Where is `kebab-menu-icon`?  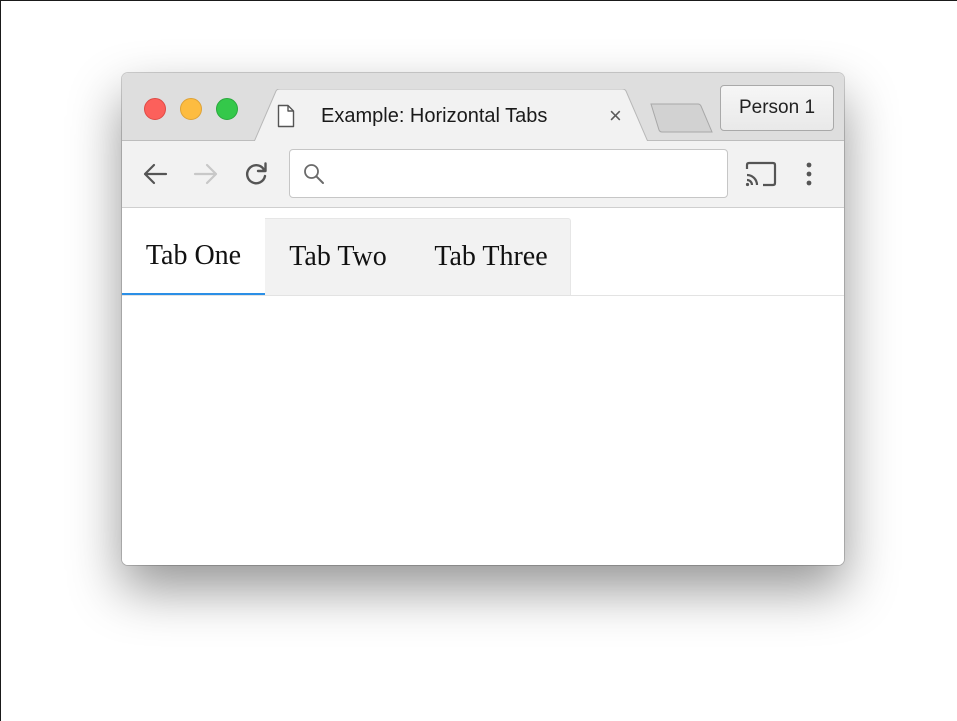
kebab-menu-icon is located at coordinates (809, 174).